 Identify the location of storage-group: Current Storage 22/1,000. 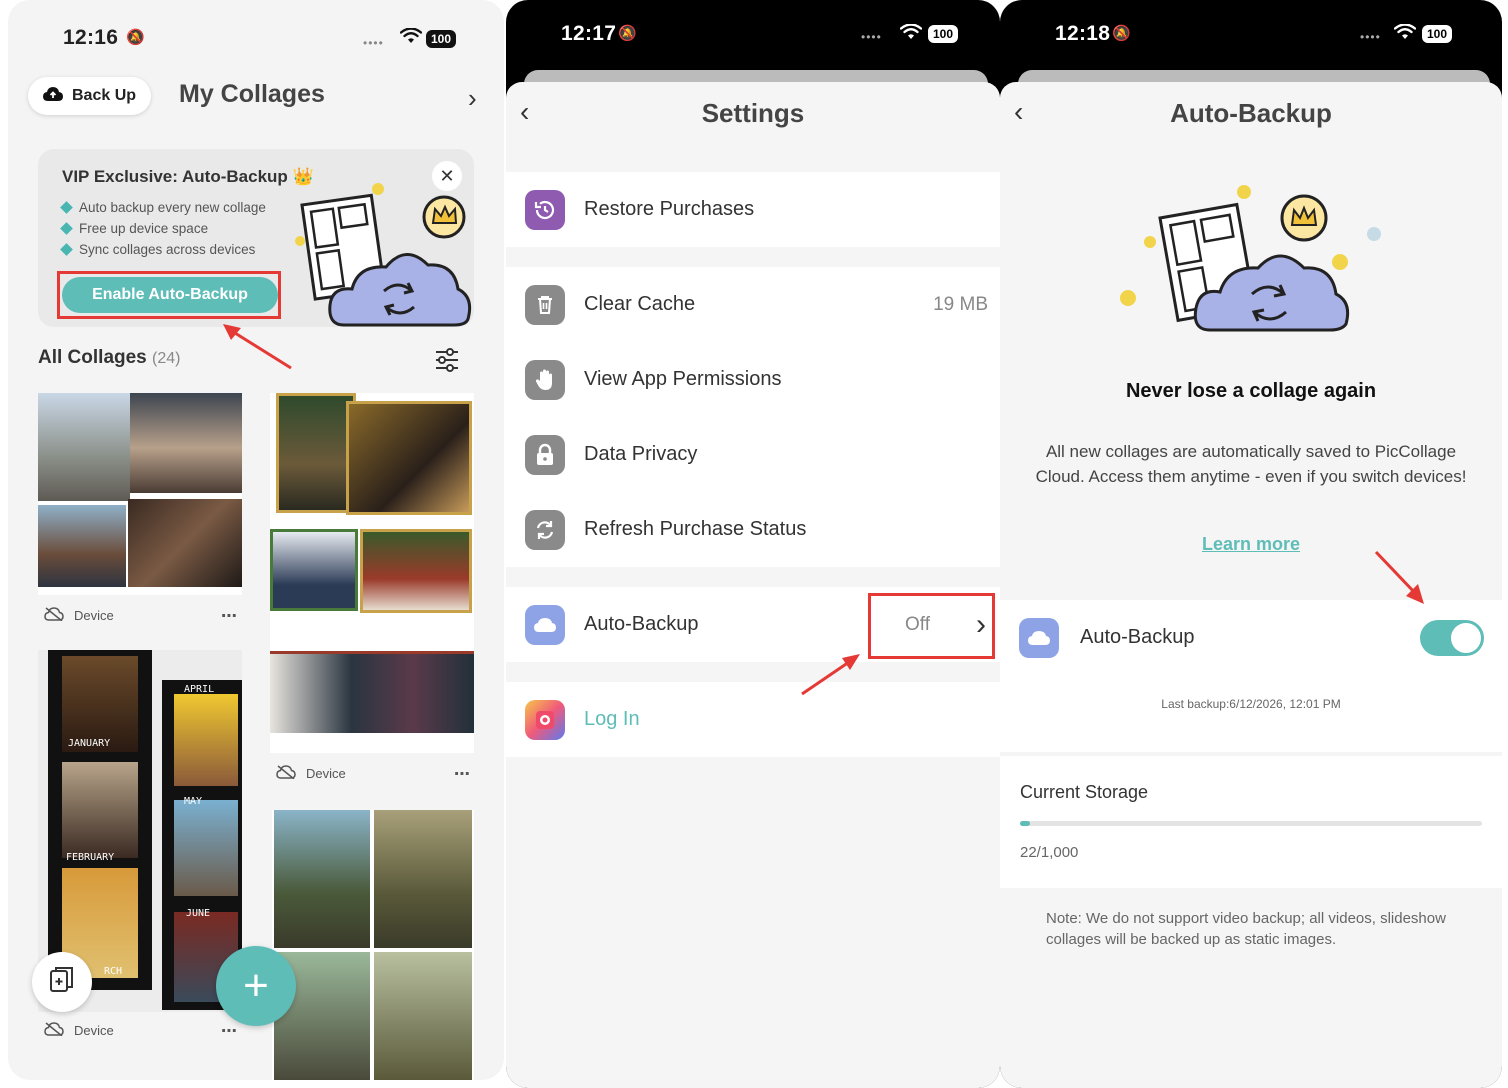
(1251, 822).